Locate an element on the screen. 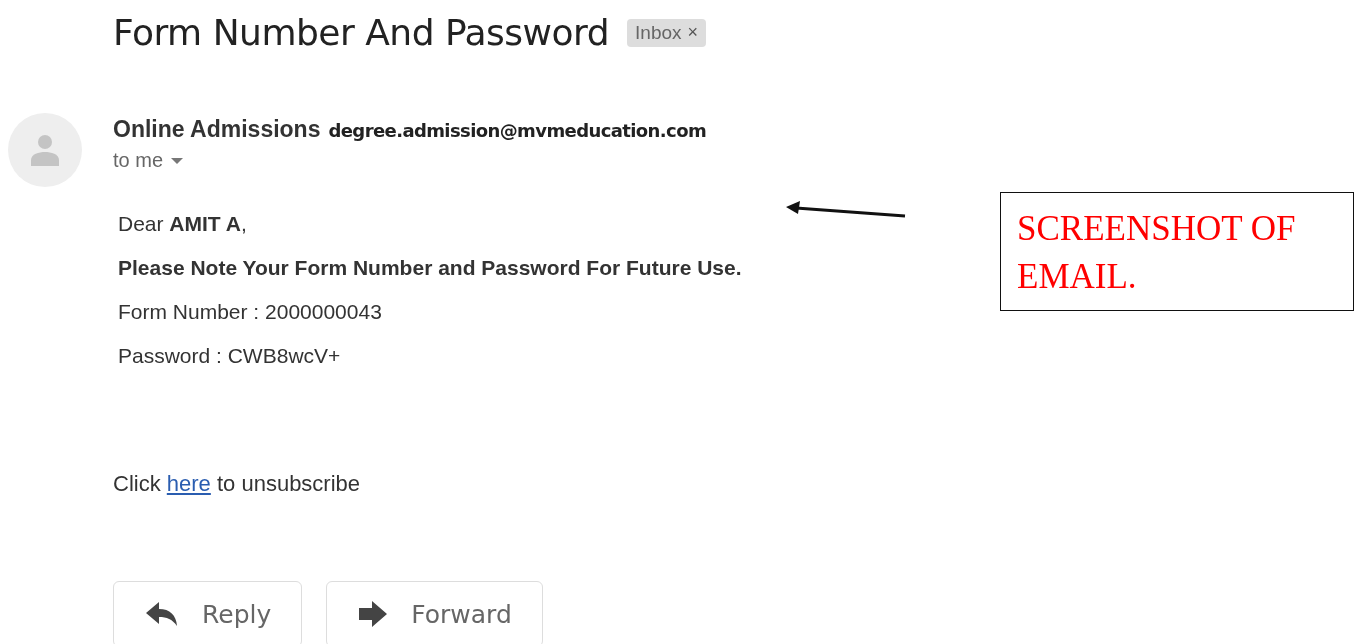 The width and height of the screenshot is (1361, 644). annotation-note: SCREENSHOT OF EMAIL. is located at coordinates (1177, 251).